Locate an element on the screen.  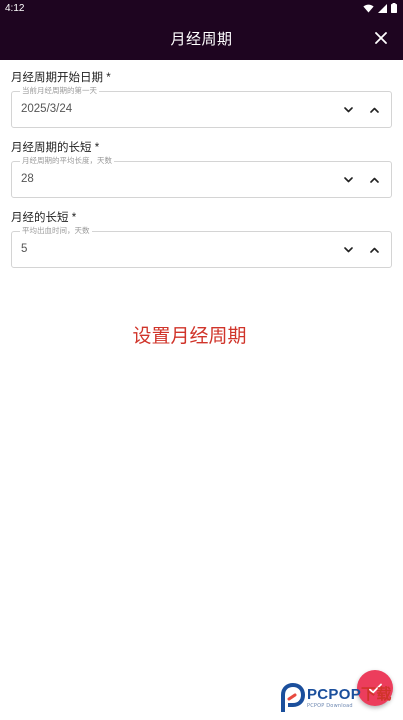
period-length-input is located at coordinates (166, 249).